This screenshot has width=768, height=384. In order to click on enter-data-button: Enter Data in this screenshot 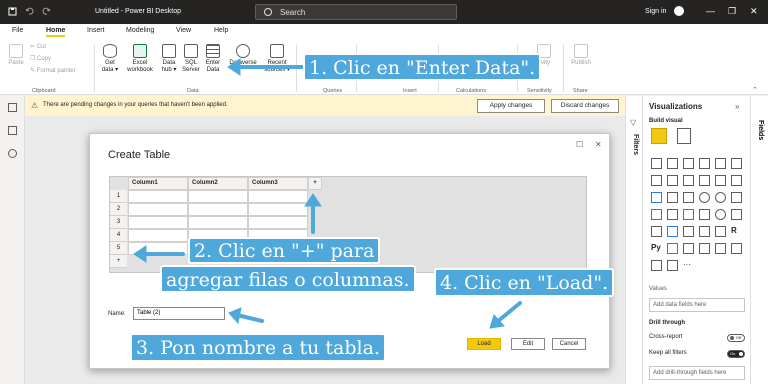, I will do `click(213, 59)`.